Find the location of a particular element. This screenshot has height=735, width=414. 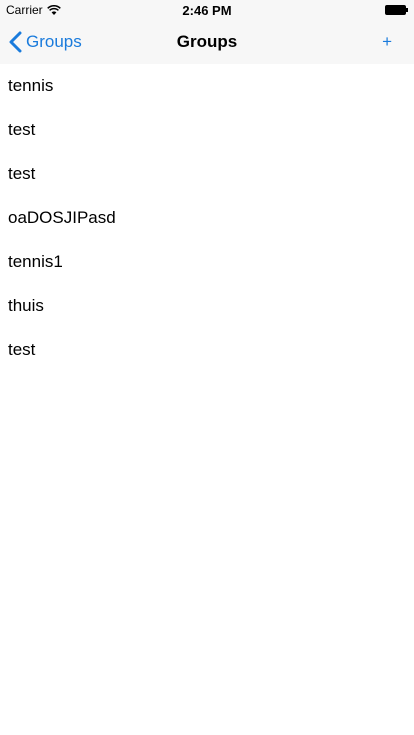

status-time: 2:46 PM is located at coordinates (207, 10).